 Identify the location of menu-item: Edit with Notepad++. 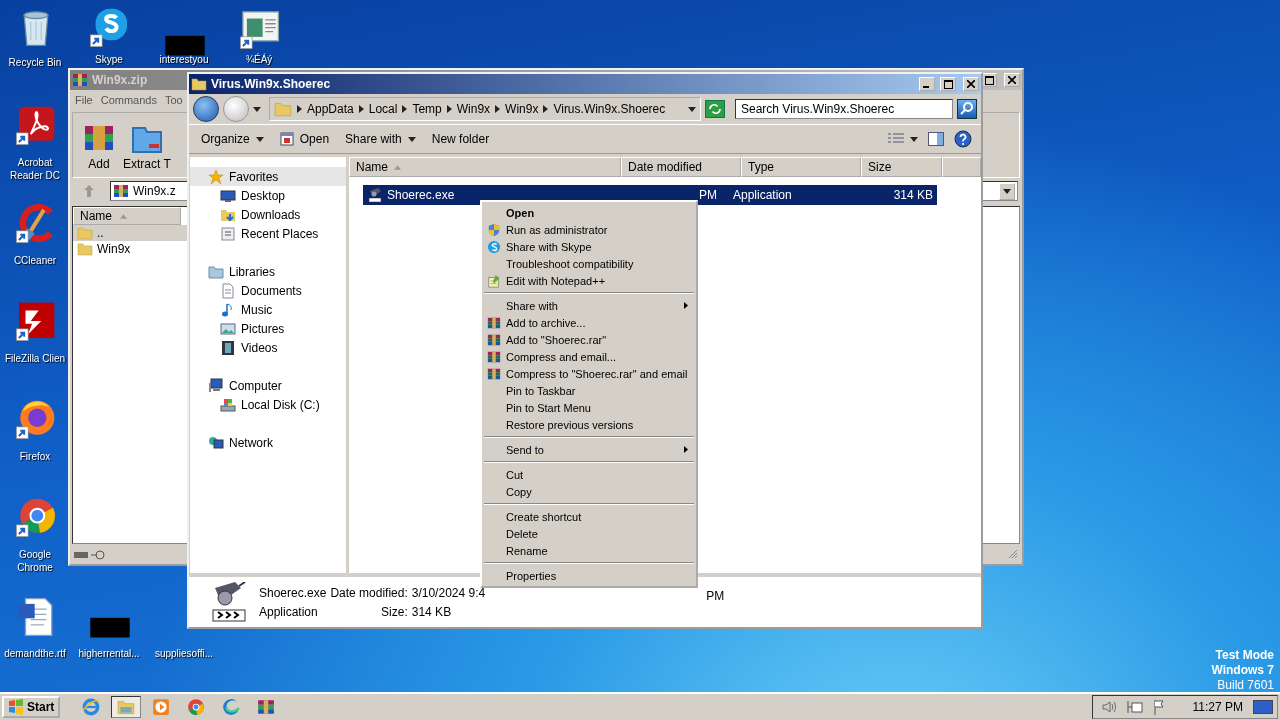
(589, 280).